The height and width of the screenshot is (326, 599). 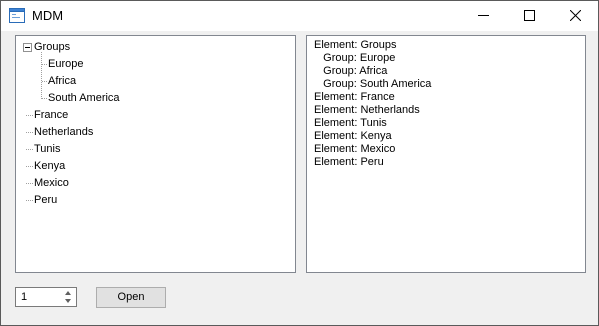 I want to click on tree-node-africa: Africa, so click(x=62, y=81).